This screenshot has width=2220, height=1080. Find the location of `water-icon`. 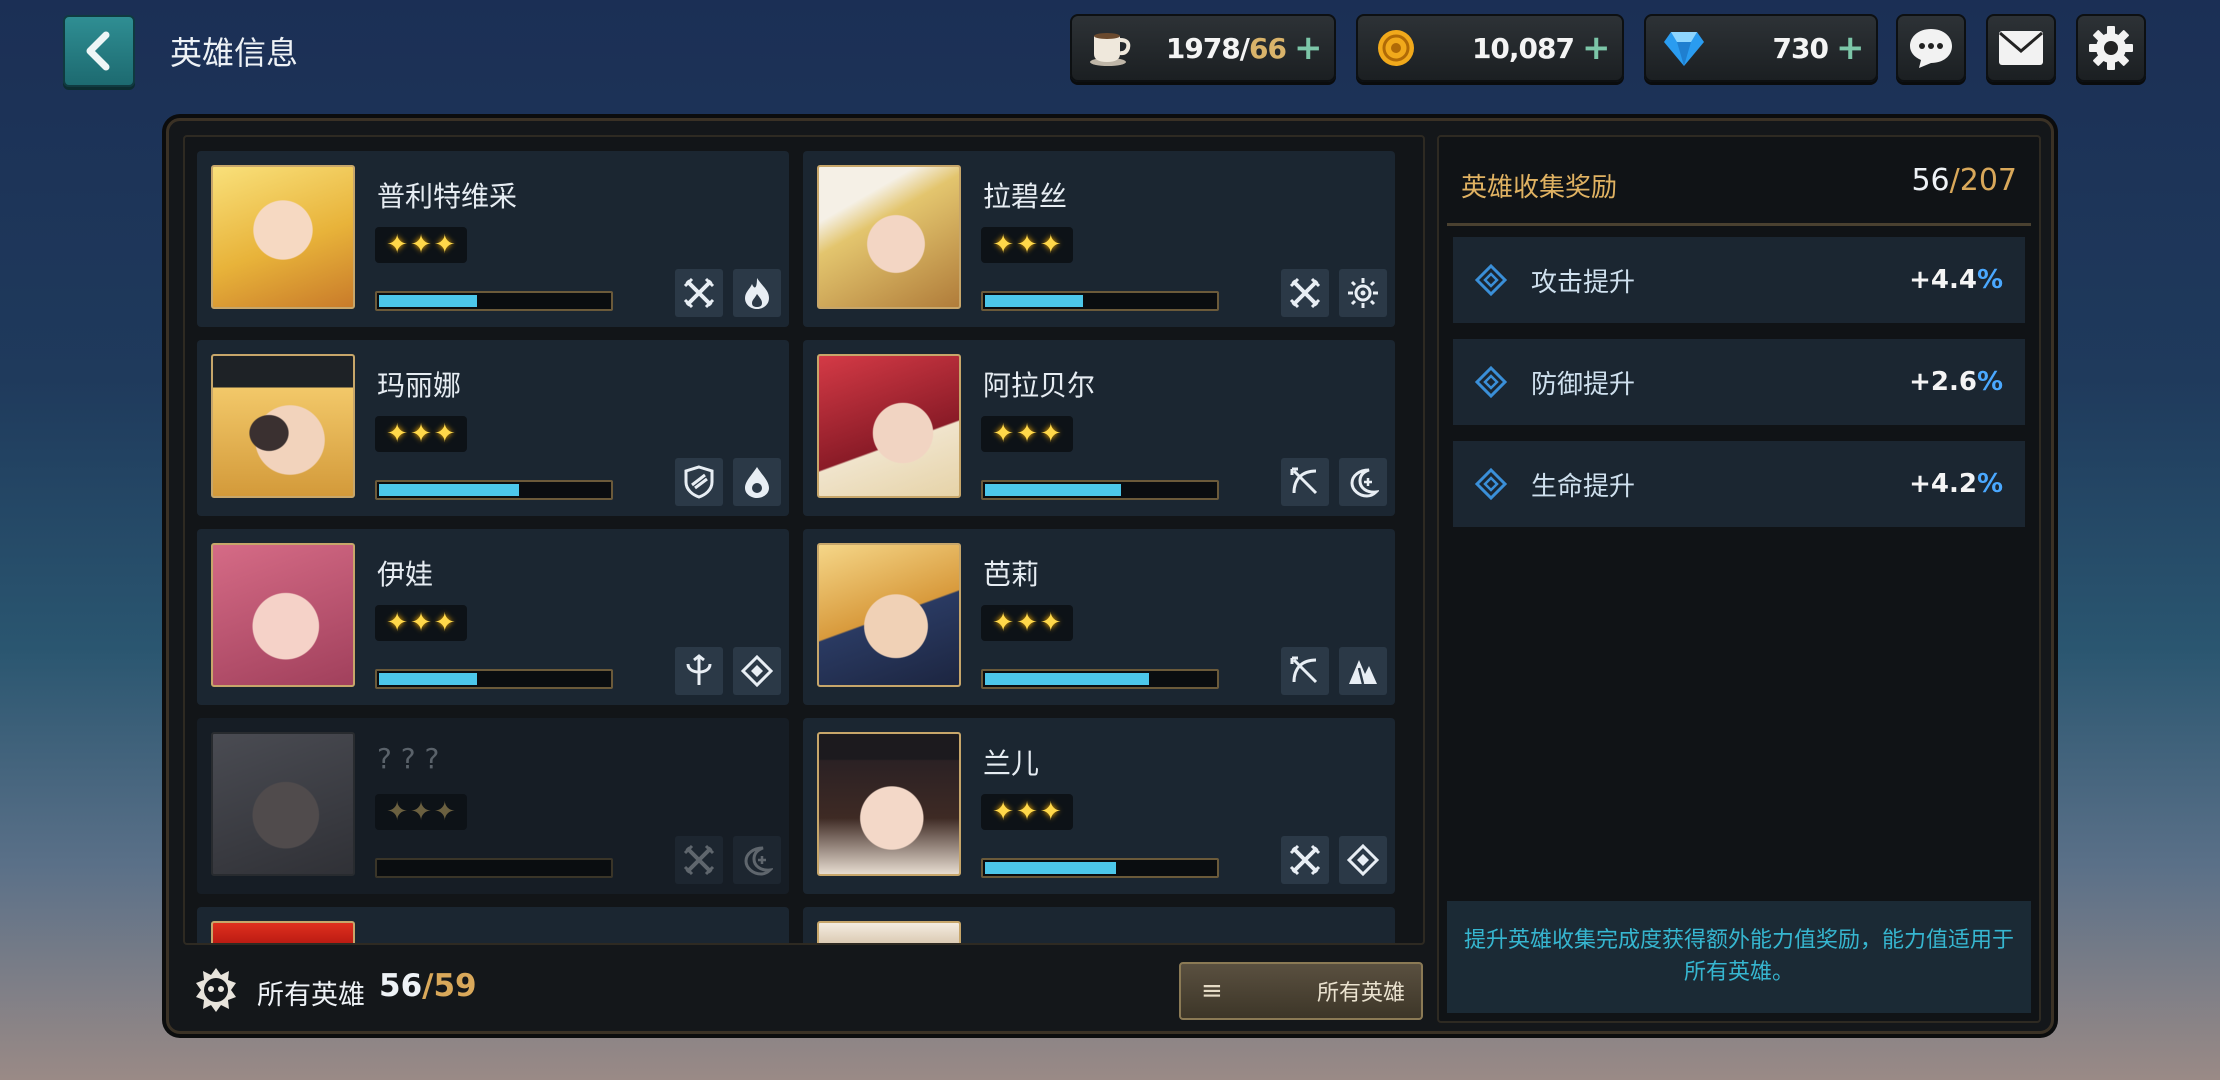

water-icon is located at coordinates (757, 482).